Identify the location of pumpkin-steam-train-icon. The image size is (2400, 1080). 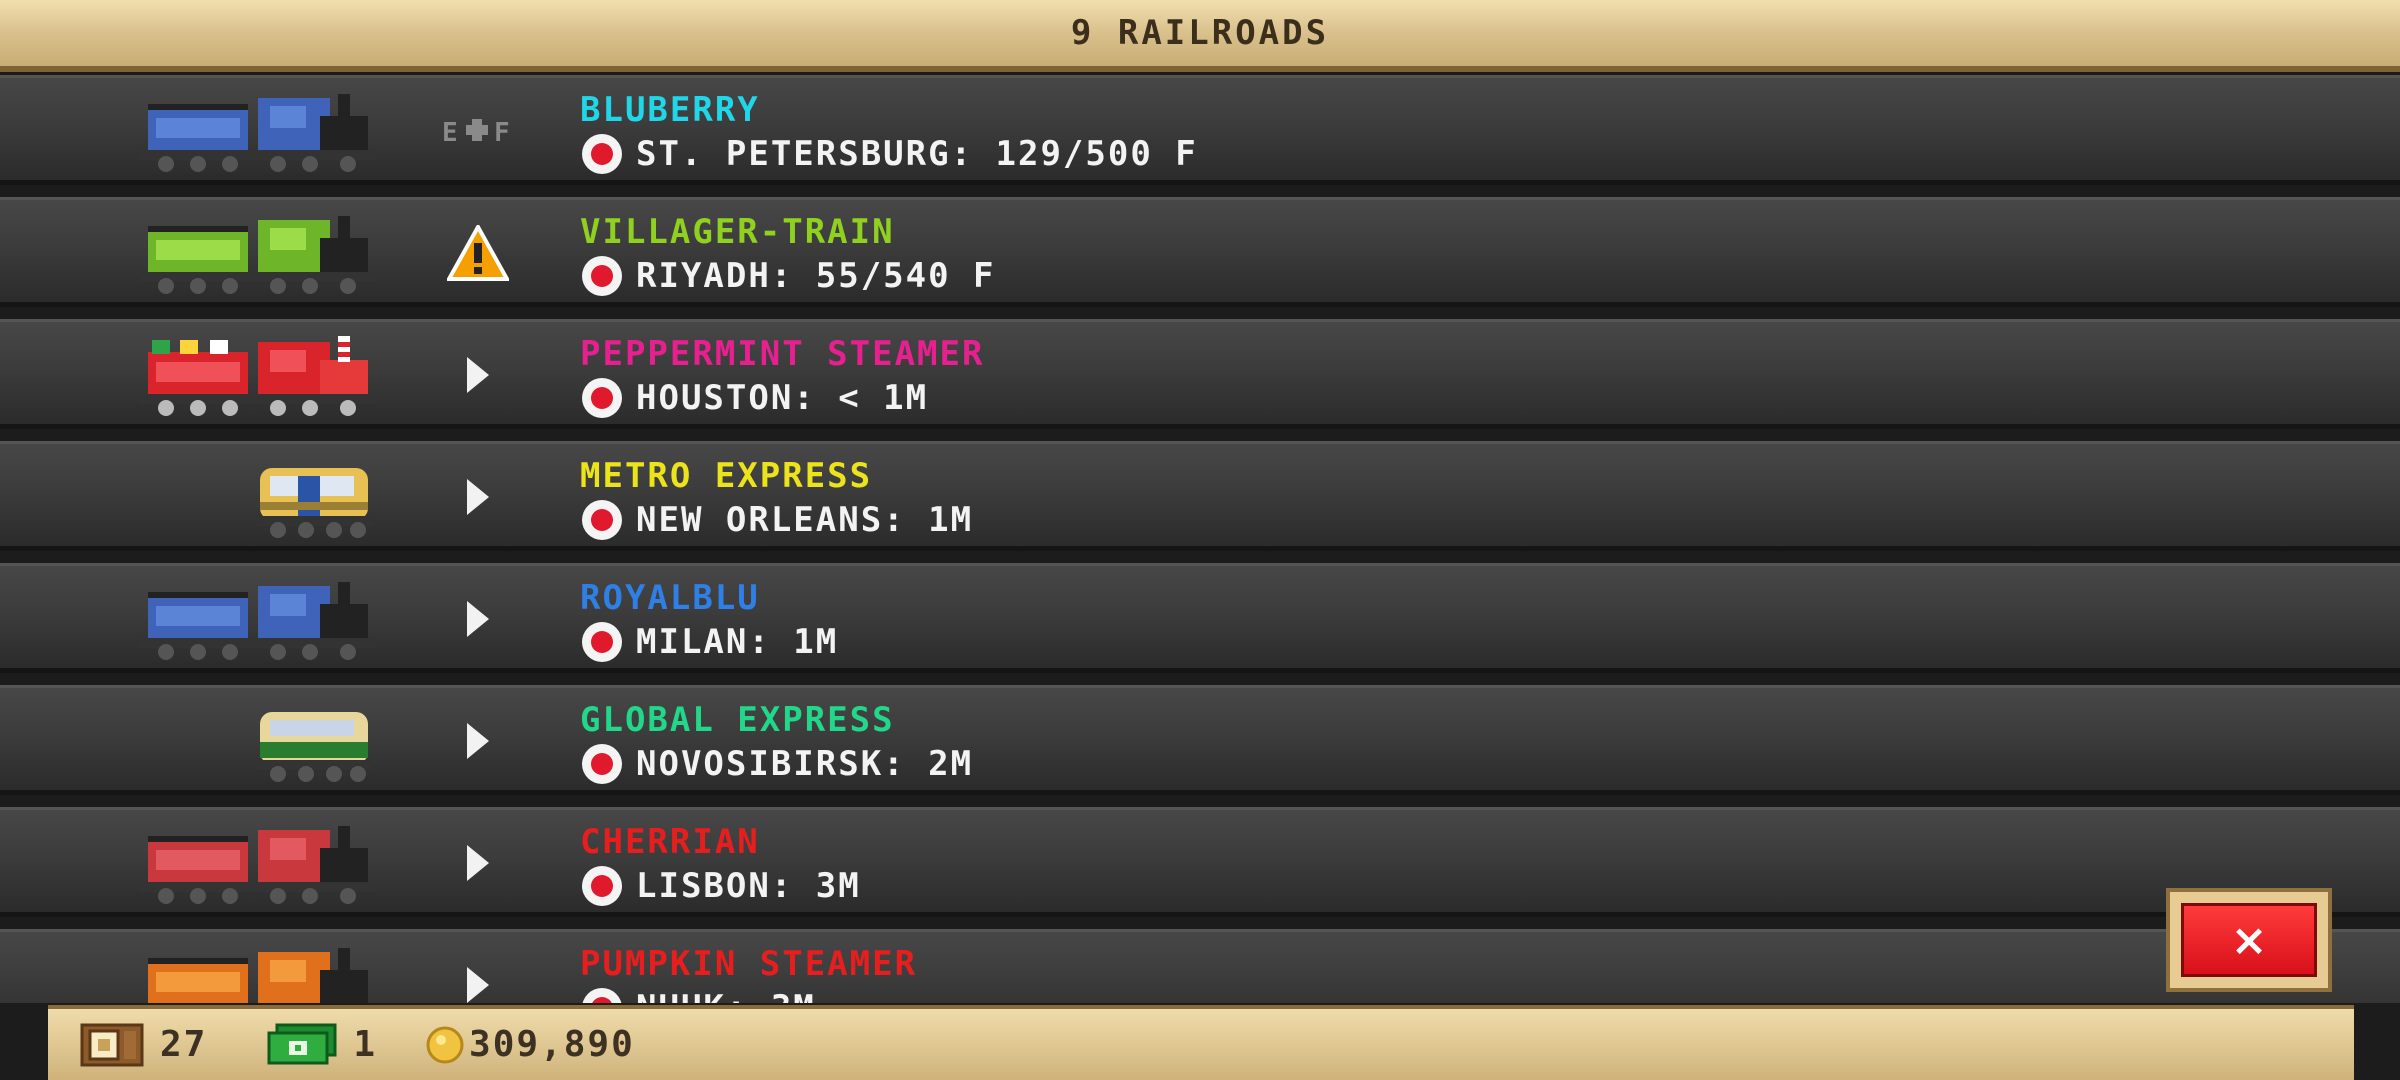
(258, 975).